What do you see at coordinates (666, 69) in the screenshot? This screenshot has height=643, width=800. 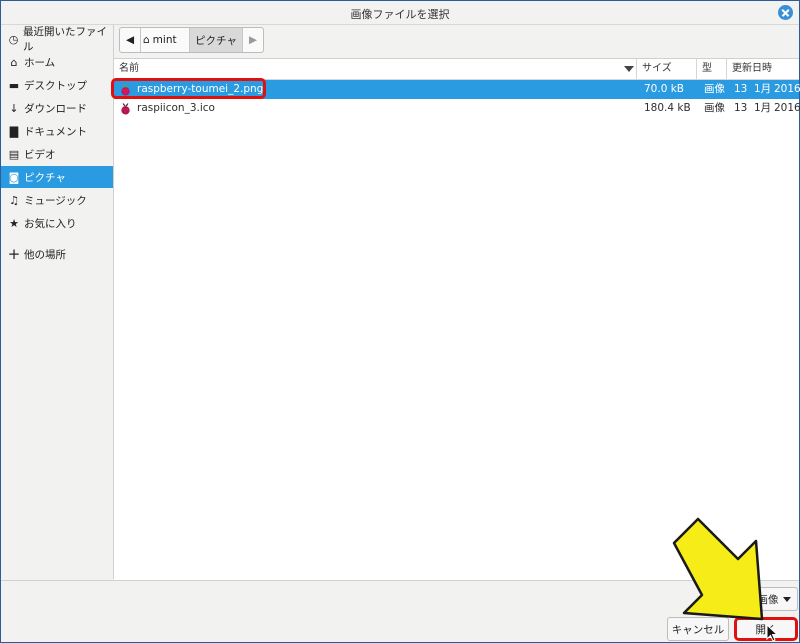 I see `column-header-size: サイズ` at bounding box center [666, 69].